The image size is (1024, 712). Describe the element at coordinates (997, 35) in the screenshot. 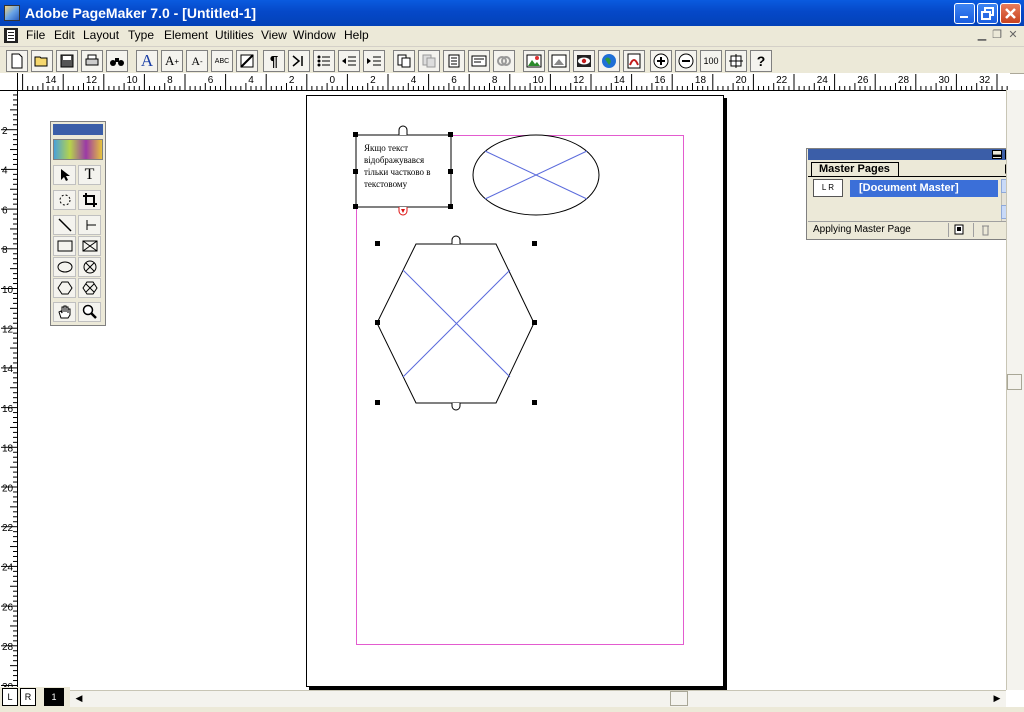

I see `doc-restore-icon: ❐` at that location.